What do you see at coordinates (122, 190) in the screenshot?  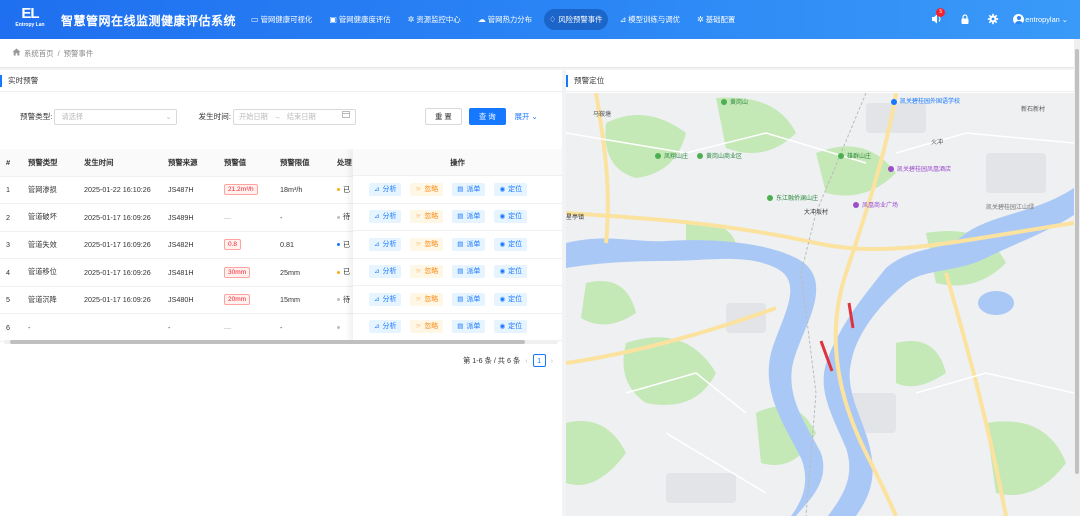 I see `cell-time: 2025-01-22 16:10:26` at bounding box center [122, 190].